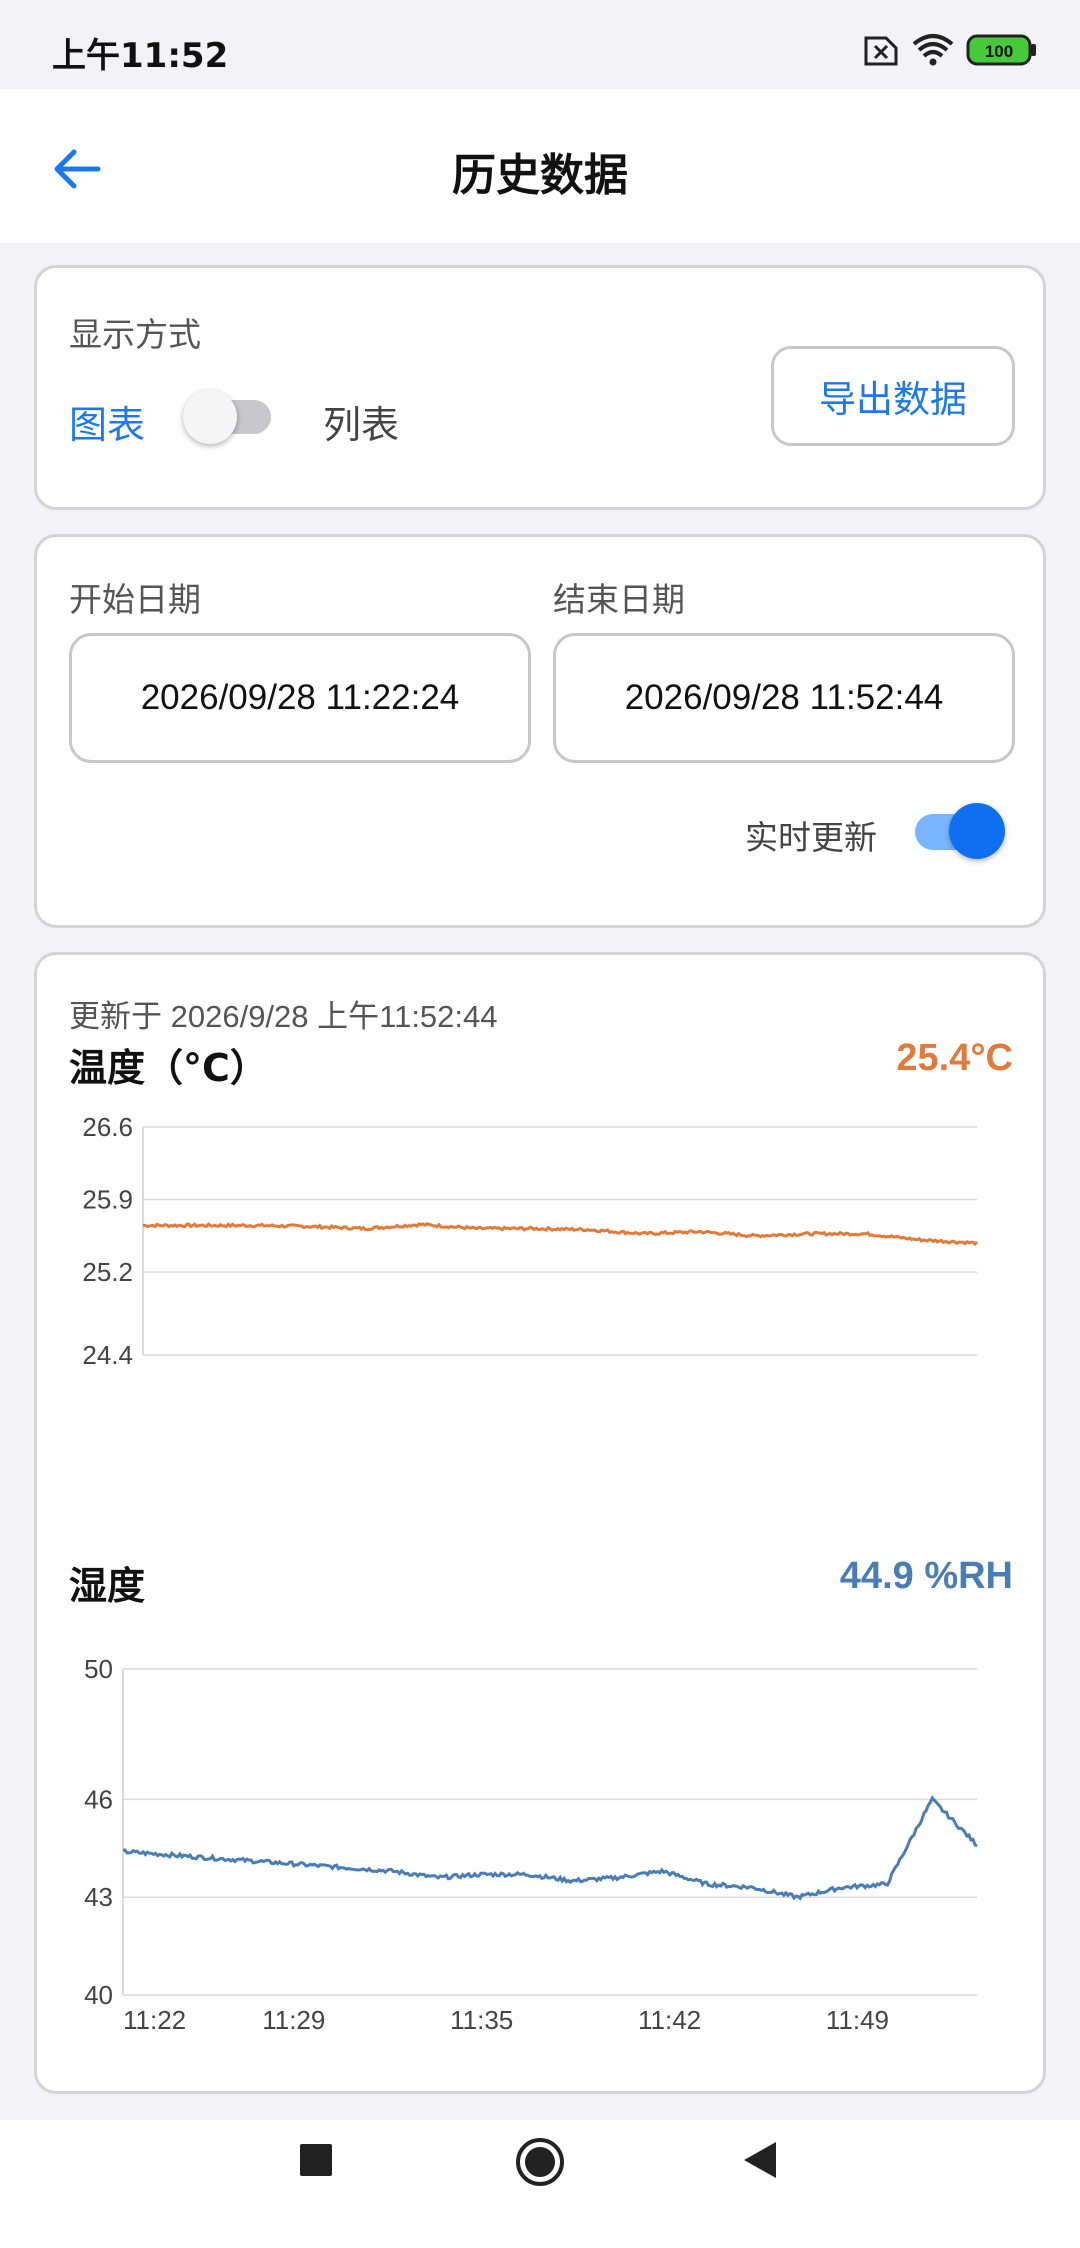  Describe the element at coordinates (481, 2020) in the screenshot. I see `humidity-chart-x-tick-label: 11:35` at that location.